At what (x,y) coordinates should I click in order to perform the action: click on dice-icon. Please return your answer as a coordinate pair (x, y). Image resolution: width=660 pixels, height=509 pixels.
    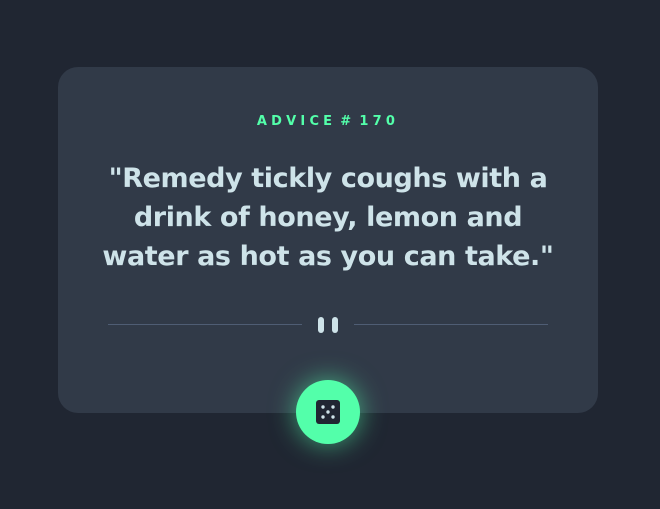
    Looking at the image, I should click on (328, 412).